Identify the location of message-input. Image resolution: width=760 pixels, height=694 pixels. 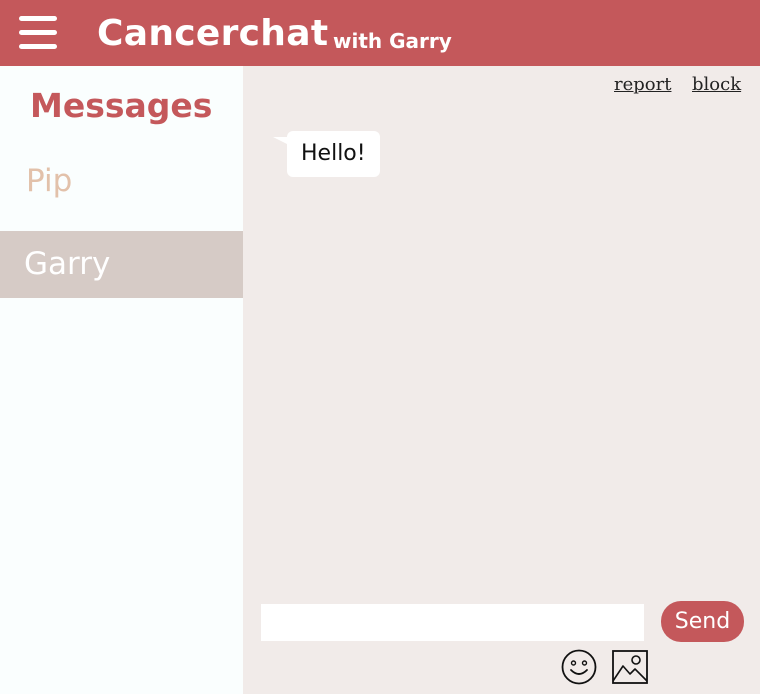
(452, 622).